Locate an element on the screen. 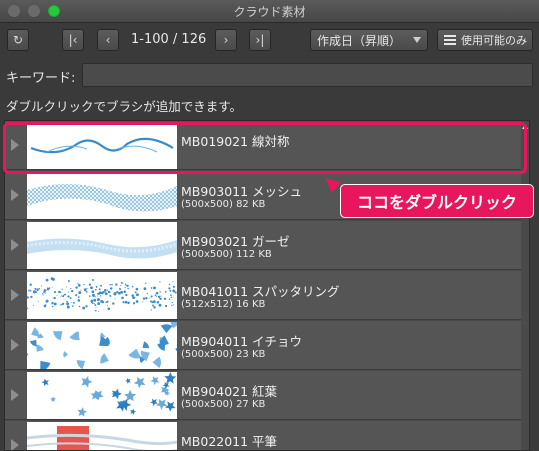  title-bar: クラウド素材 is located at coordinates (269, 11).